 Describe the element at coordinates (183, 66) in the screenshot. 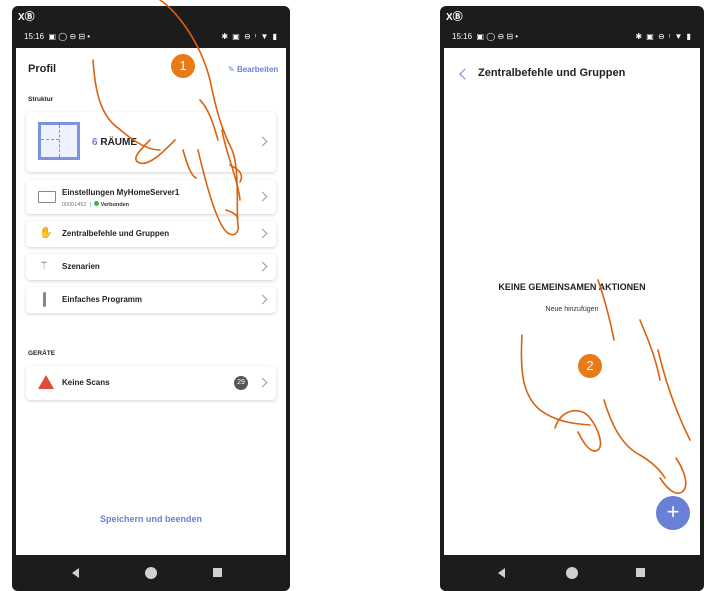

I see `step-badge-1: 1` at that location.